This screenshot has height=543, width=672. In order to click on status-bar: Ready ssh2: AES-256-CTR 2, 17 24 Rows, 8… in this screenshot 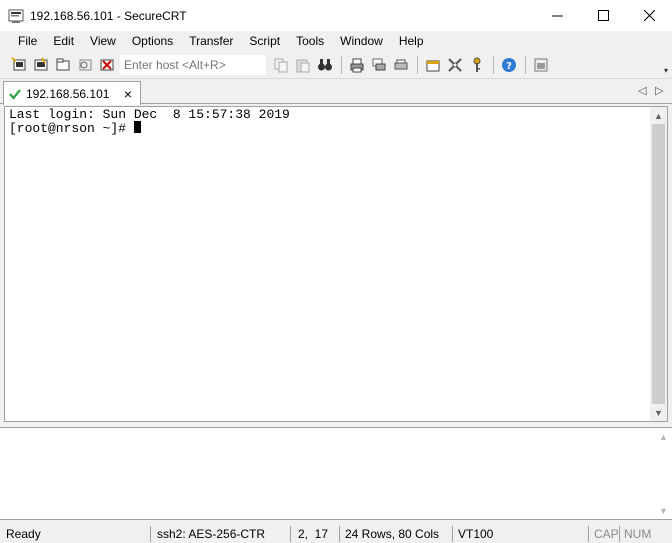, I will do `click(336, 532)`.